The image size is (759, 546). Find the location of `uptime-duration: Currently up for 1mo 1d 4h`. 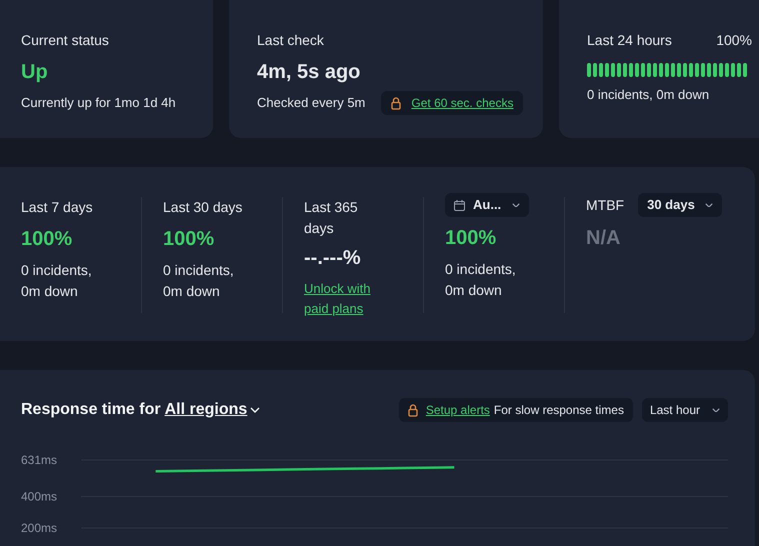

uptime-duration: Currently up for 1mo 1d 4h is located at coordinates (99, 103).